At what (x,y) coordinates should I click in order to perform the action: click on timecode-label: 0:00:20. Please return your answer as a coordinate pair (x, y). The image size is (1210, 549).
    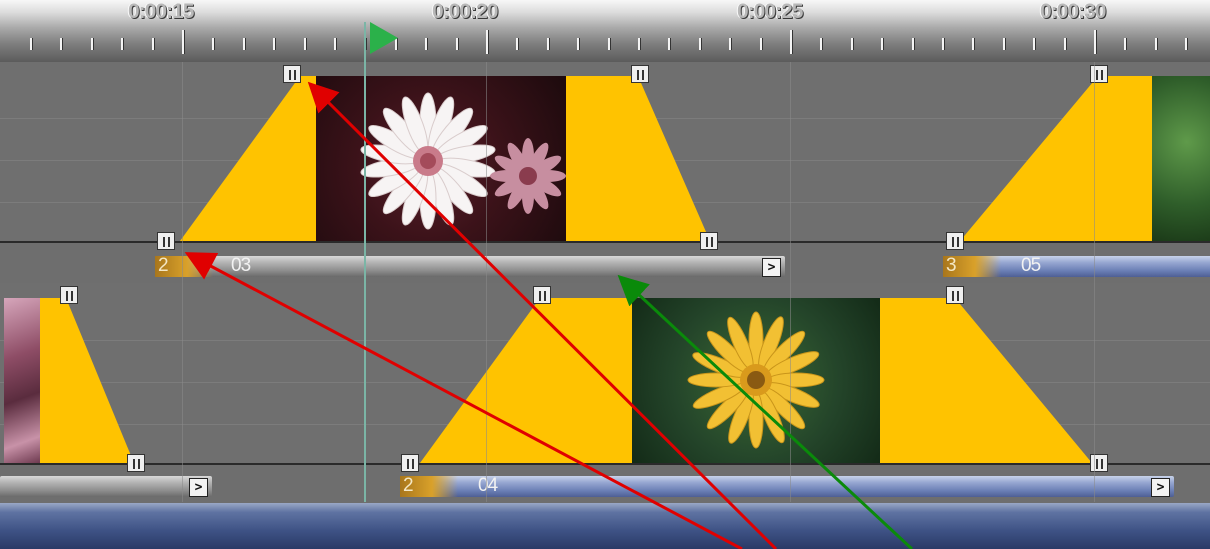
    Looking at the image, I should click on (465, 11).